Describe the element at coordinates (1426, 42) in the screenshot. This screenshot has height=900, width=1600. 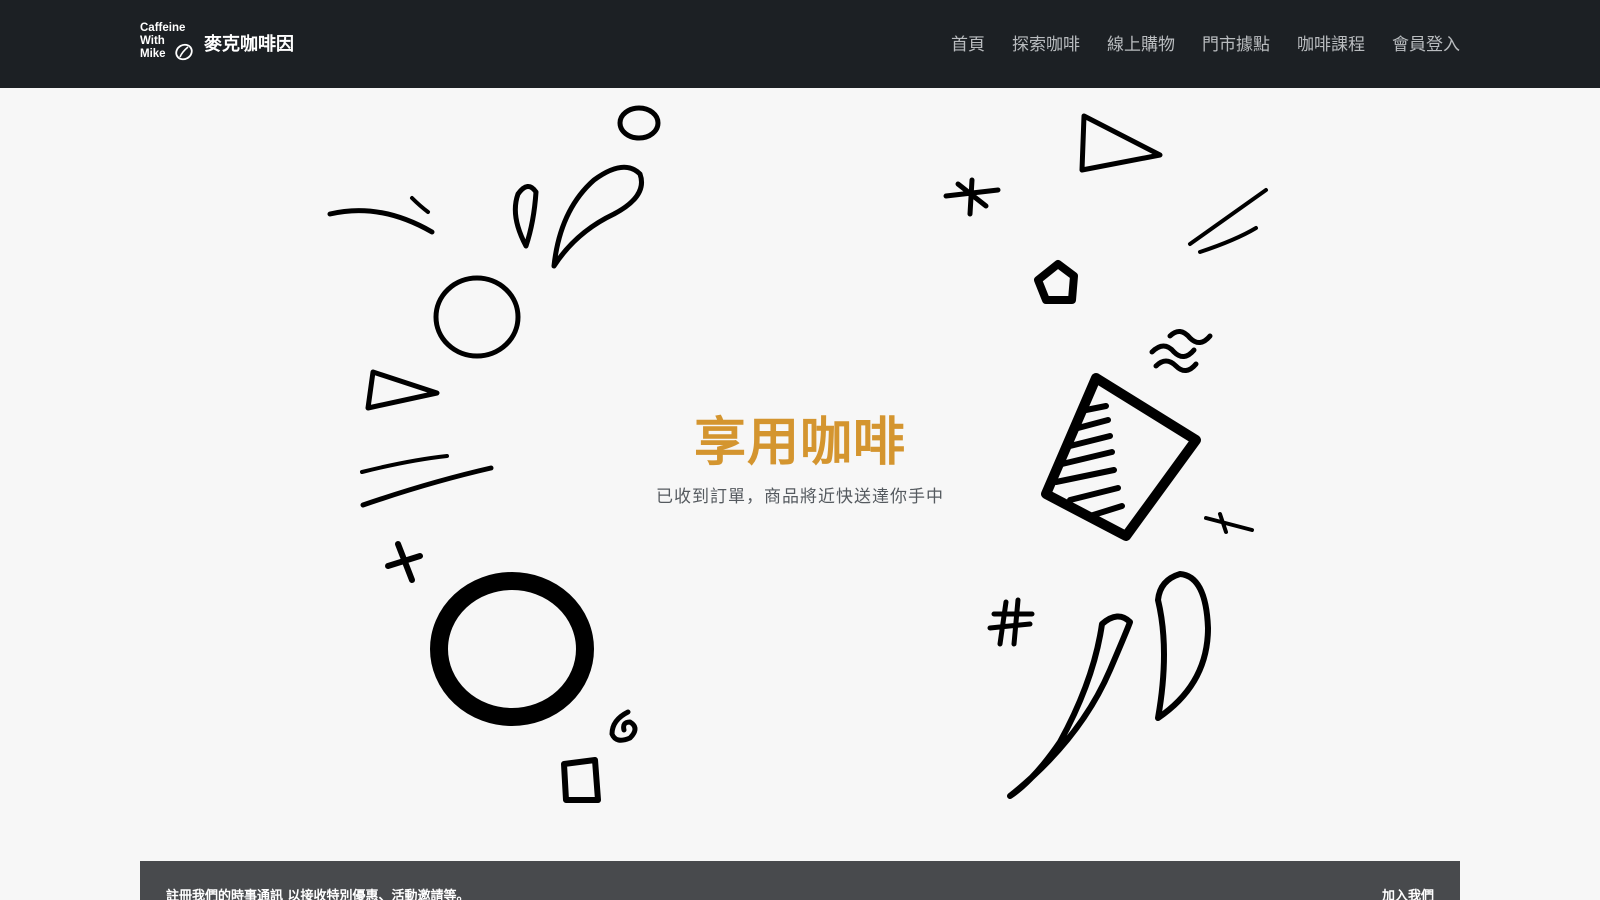
I see `nav-item-member-login: 會員登入` at that location.